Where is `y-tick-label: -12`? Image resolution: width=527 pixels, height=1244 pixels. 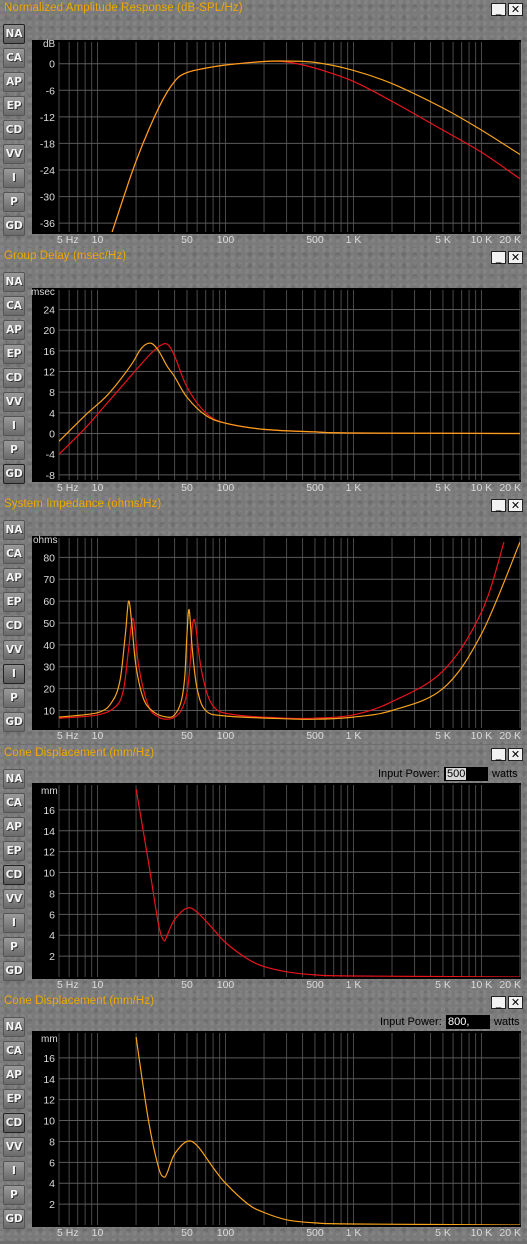
y-tick-label: -12 is located at coordinates (47, 118).